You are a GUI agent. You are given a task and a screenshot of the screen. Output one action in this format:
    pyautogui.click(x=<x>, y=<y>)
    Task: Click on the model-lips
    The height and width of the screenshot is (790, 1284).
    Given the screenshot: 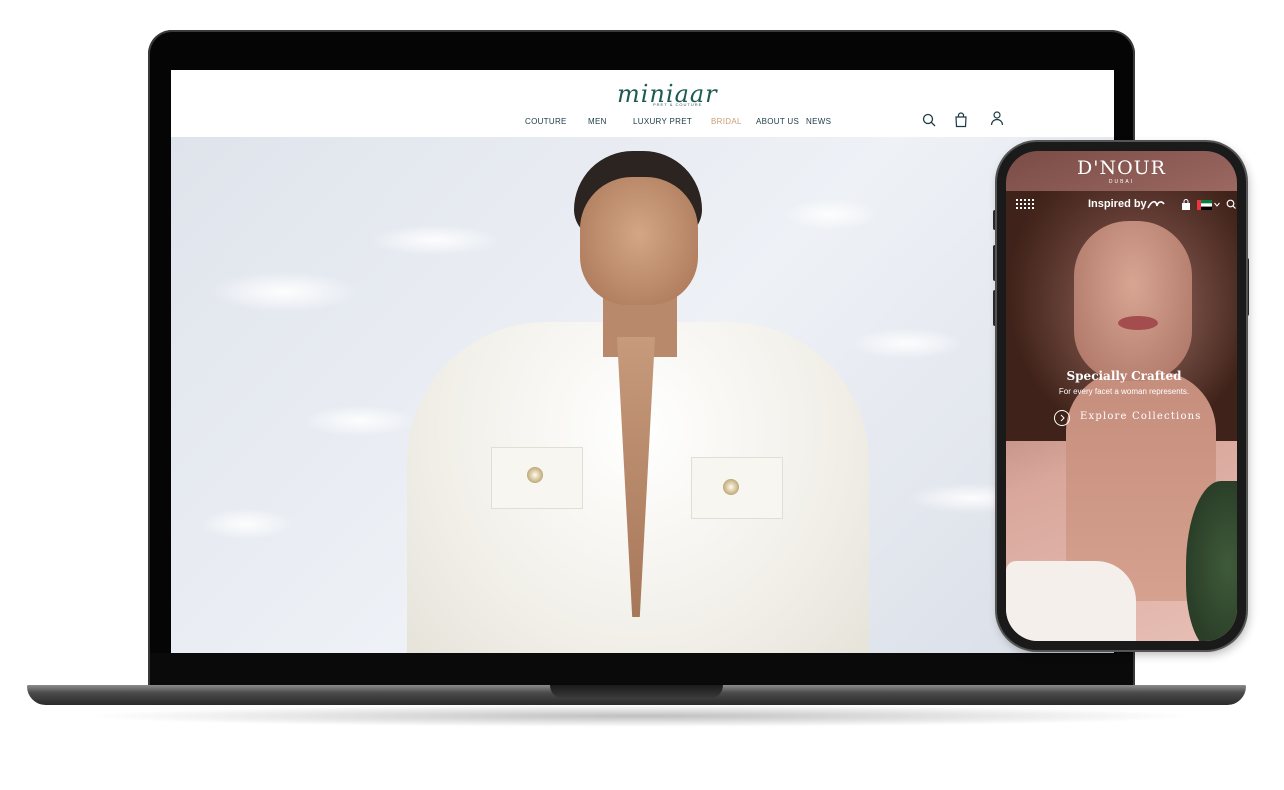 What is the action you would take?
    pyautogui.click(x=1138, y=323)
    